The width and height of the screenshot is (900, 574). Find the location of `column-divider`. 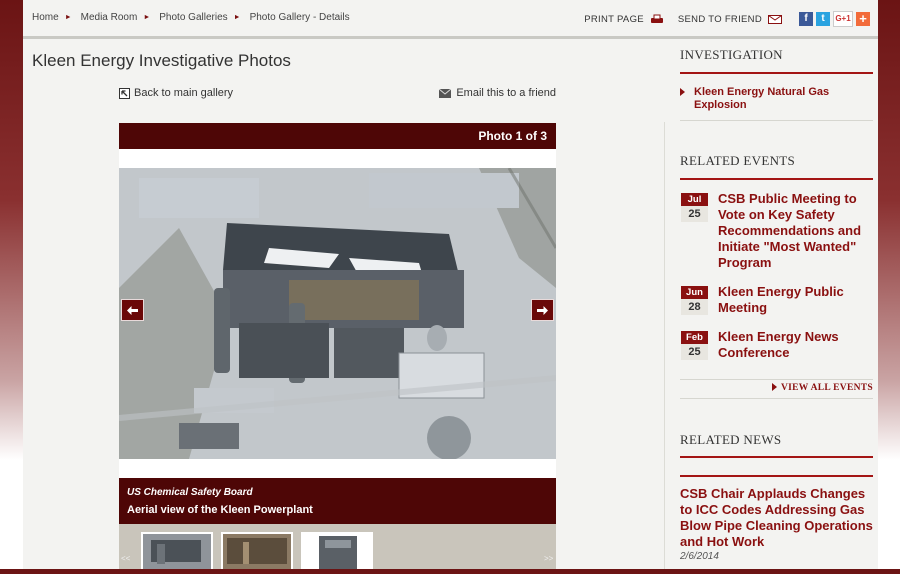

column-divider is located at coordinates (664, 345).